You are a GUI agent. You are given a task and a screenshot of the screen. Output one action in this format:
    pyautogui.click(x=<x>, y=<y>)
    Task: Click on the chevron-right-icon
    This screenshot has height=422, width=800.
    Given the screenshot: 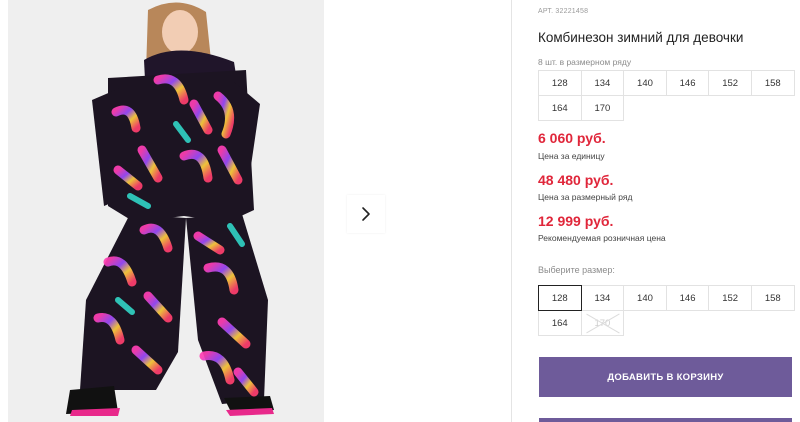 What is the action you would take?
    pyautogui.click(x=366, y=214)
    